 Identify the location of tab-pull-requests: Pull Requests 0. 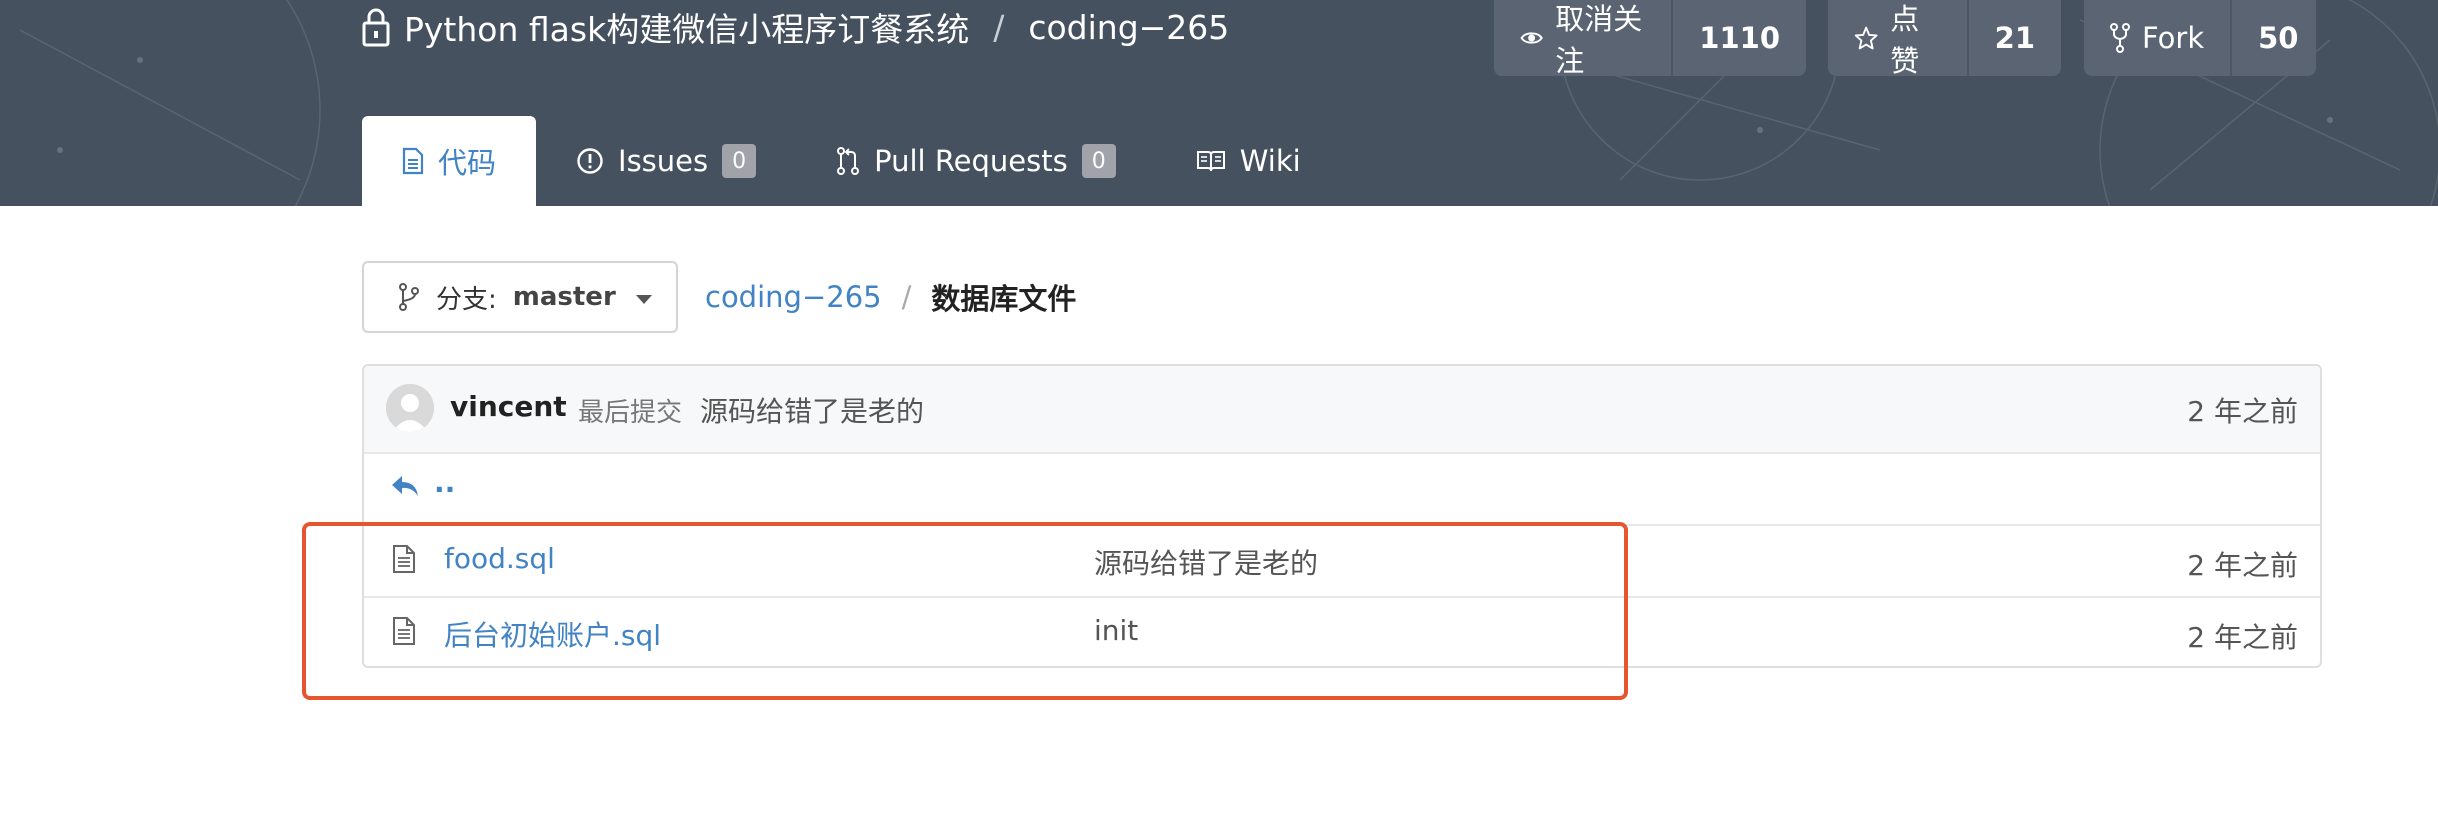
(976, 161).